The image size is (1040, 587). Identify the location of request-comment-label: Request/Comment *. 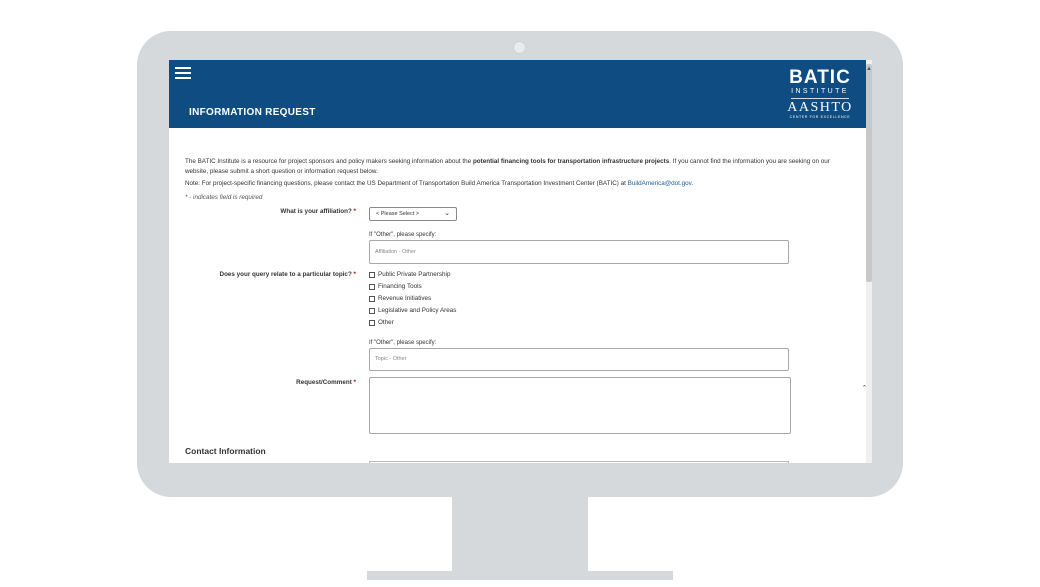
(326, 382).